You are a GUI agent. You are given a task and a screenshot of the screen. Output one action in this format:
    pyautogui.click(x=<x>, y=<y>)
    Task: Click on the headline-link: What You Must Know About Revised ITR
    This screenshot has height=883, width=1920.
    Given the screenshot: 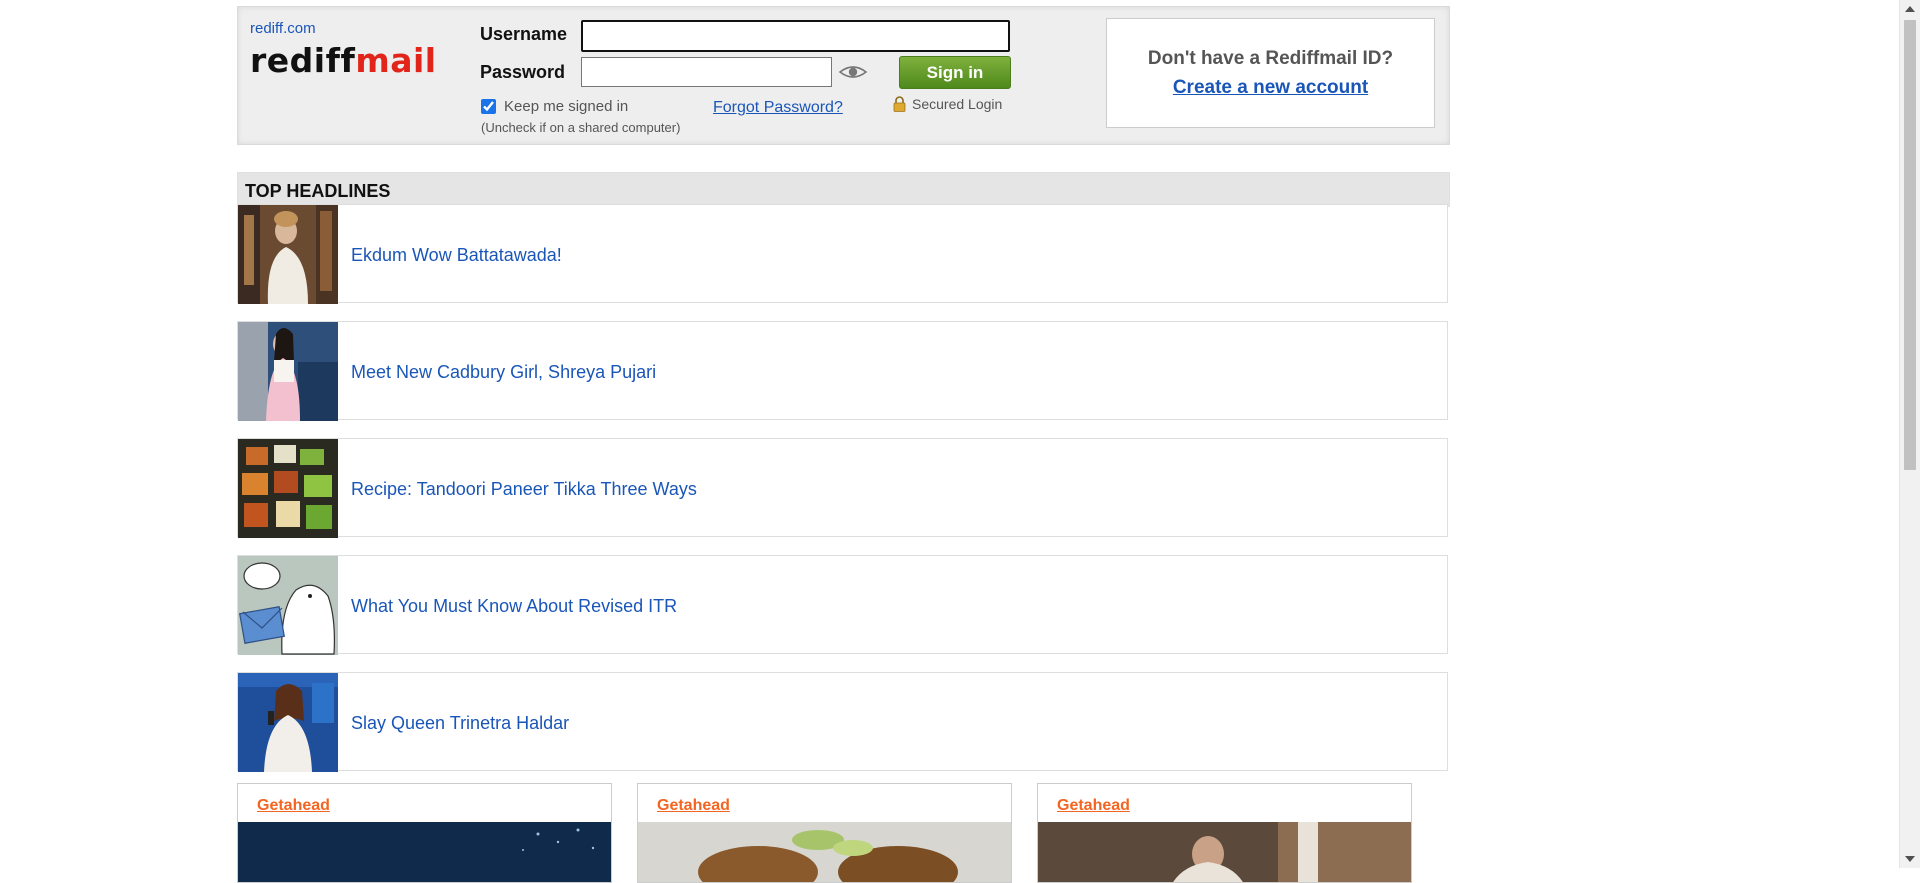 What is the action you would take?
    pyautogui.click(x=514, y=606)
    